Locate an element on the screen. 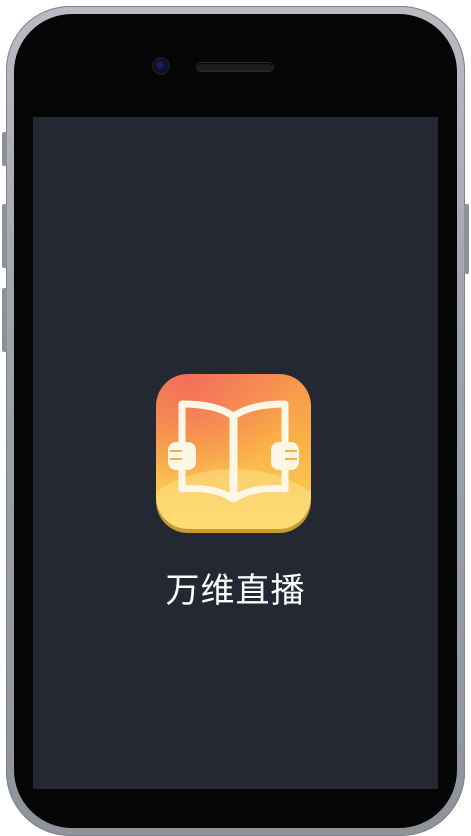  app-name-label: 万维直播 is located at coordinates (235, 591).